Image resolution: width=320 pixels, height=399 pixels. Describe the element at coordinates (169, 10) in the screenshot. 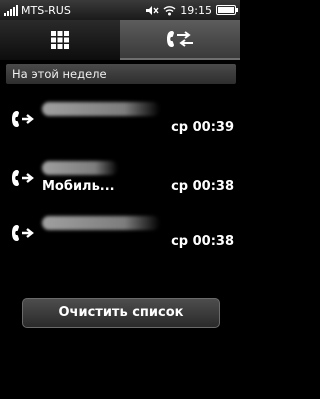

I see `wifi-icon` at that location.